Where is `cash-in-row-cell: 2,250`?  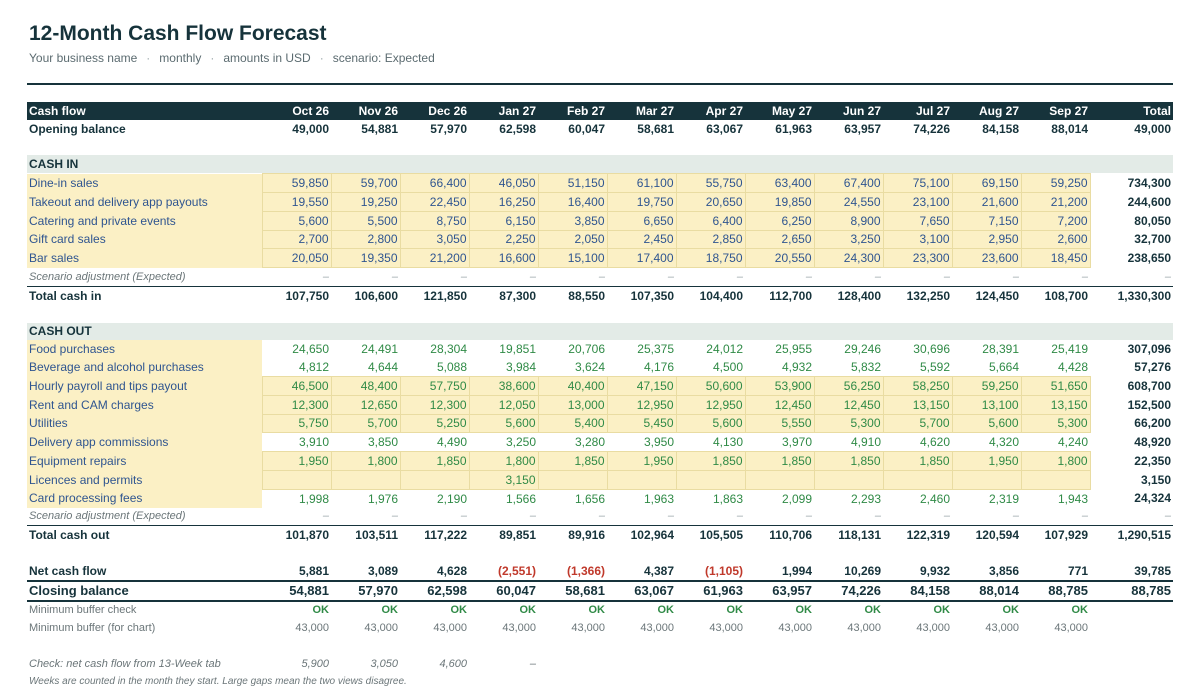
cash-in-row-cell: 2,250 is located at coordinates (503, 239).